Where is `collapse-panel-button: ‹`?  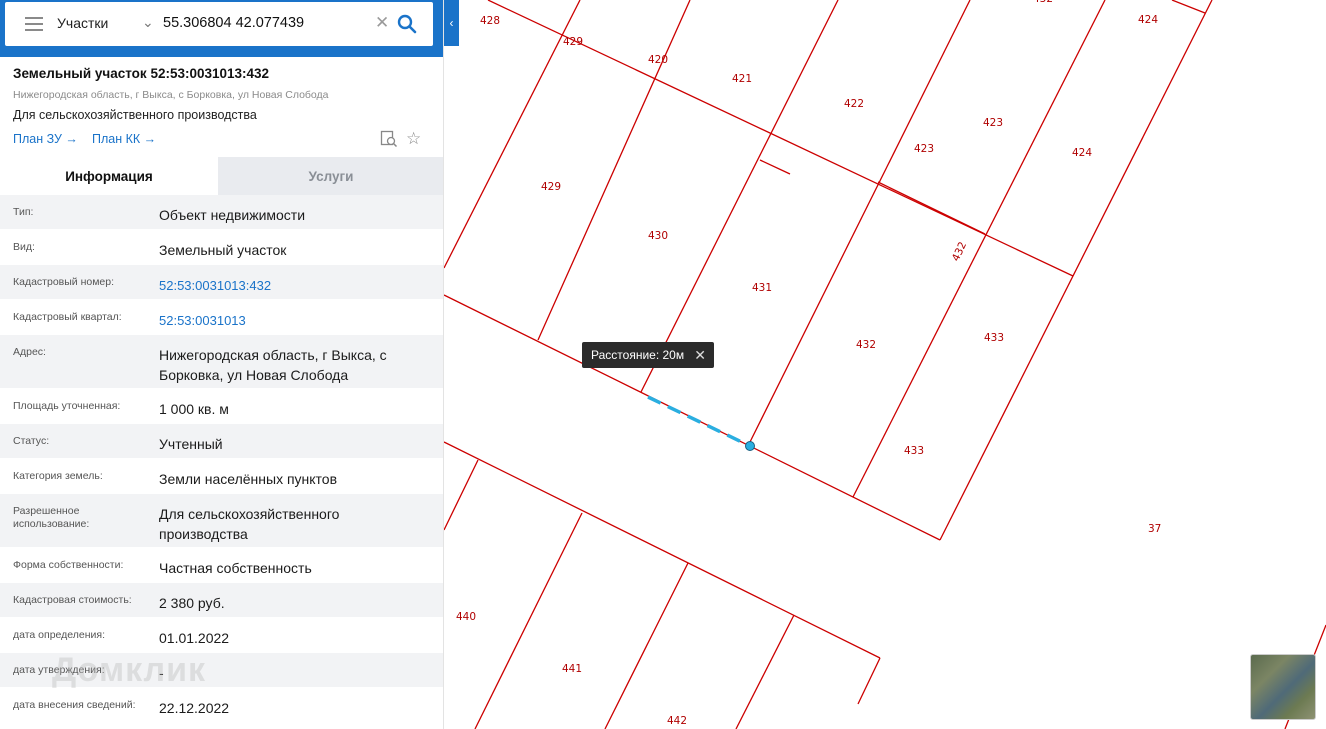
collapse-panel-button: ‹ is located at coordinates (451, 23).